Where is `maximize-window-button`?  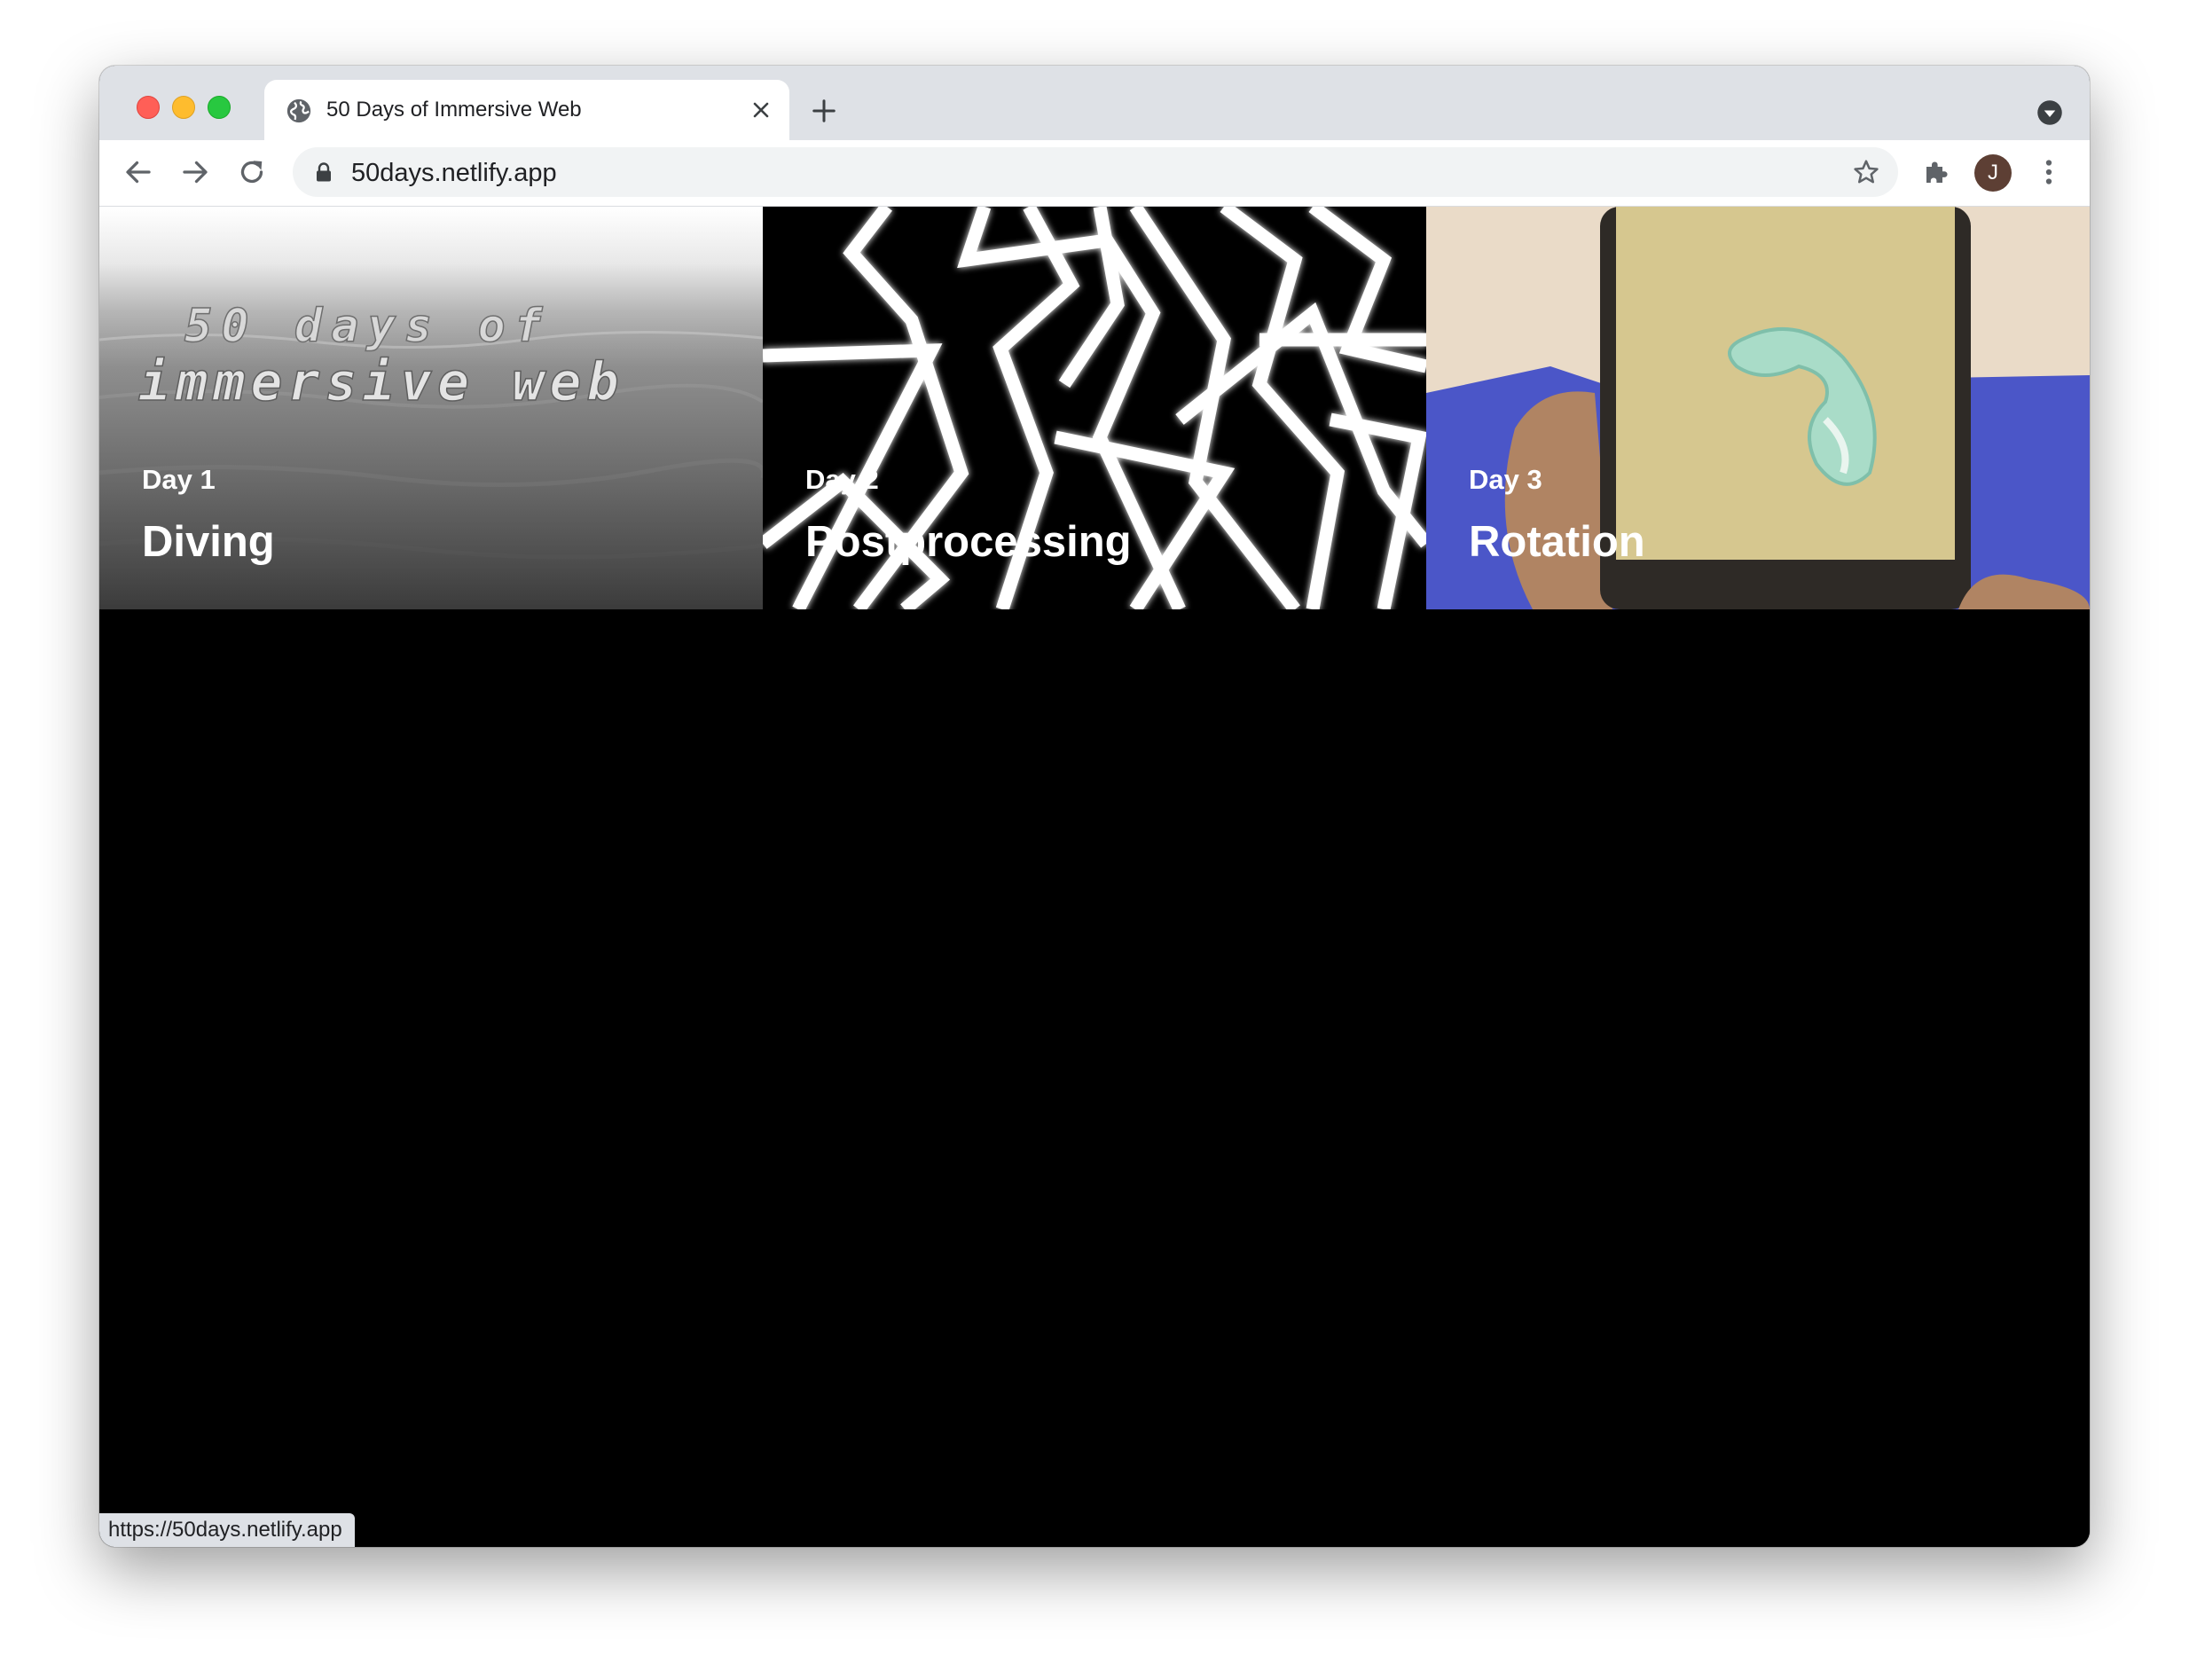 maximize-window-button is located at coordinates (219, 107).